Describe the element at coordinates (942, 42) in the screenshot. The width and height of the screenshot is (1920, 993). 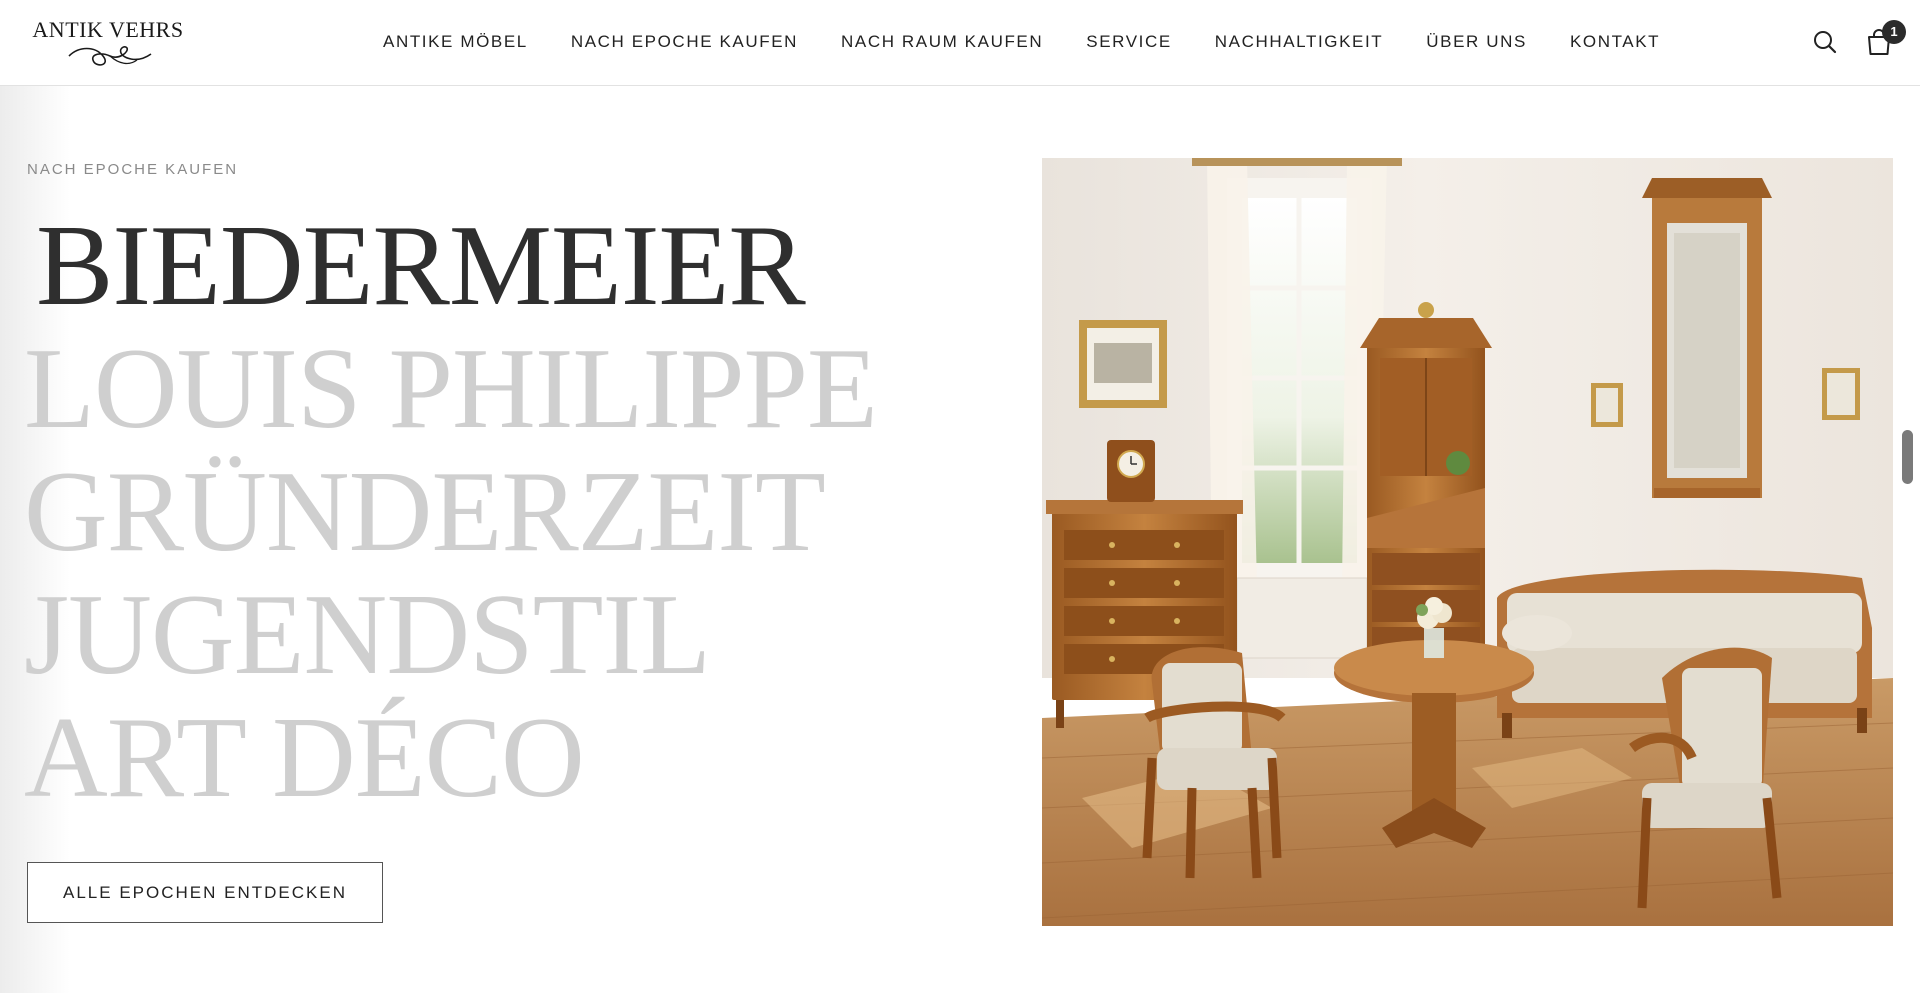
I see `nav-item-nach-raum-kaufen: NACH RAUM KAUFEN` at that location.